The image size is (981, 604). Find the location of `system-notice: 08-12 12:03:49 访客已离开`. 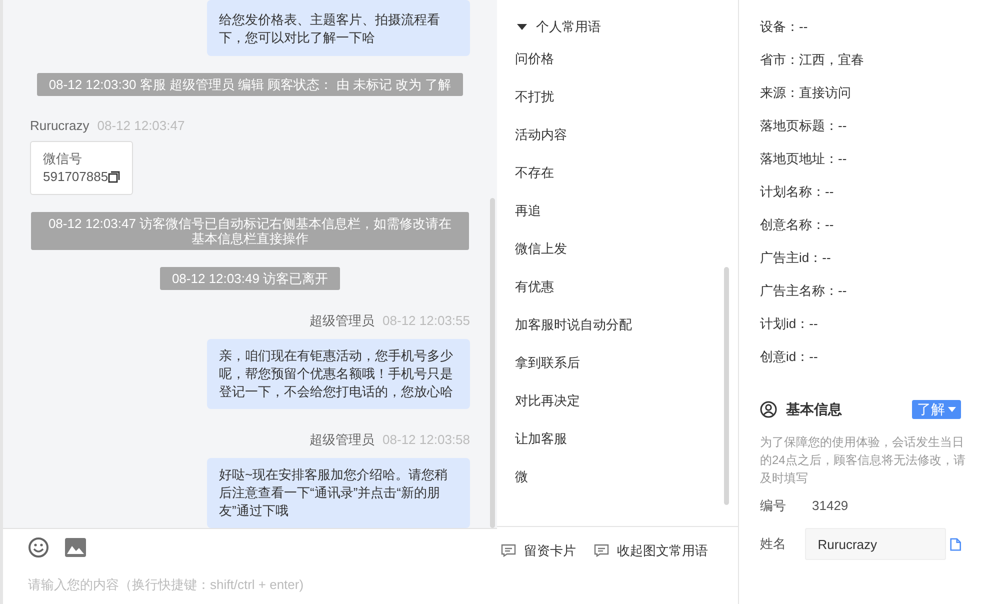

system-notice: 08-12 12:03:49 访客已离开 is located at coordinates (250, 278).